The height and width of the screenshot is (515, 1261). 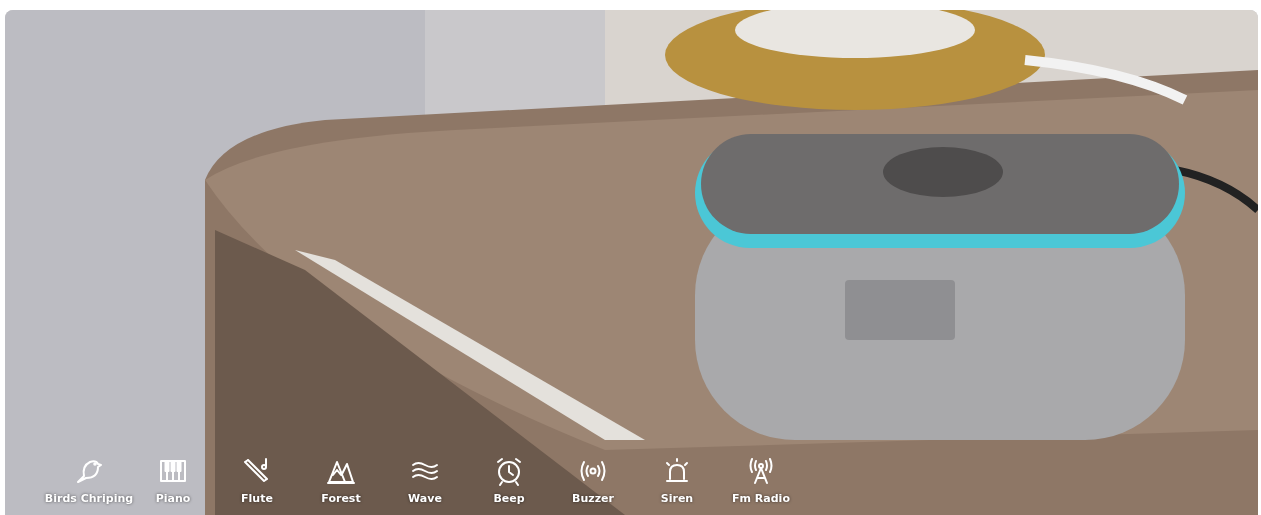 What do you see at coordinates (761, 498) in the screenshot?
I see `sound-label: Fm Radio` at bounding box center [761, 498].